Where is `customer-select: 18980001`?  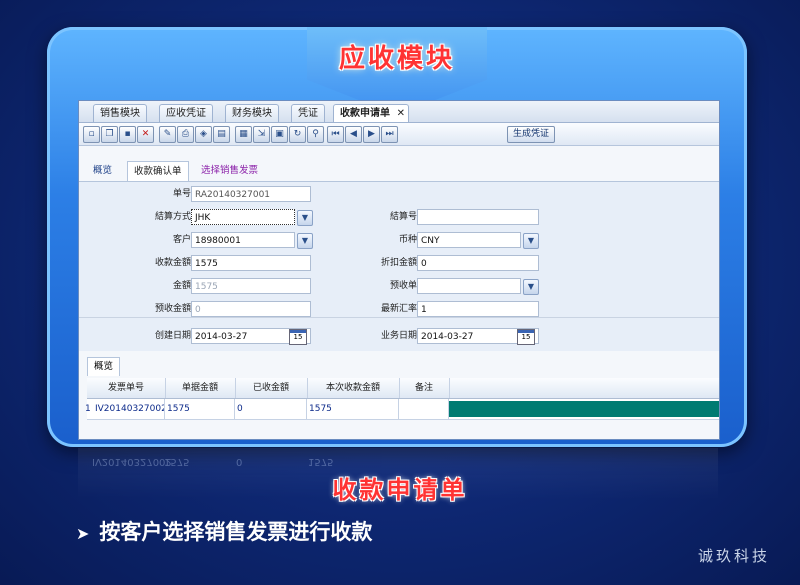
customer-select: 18980001 is located at coordinates (243, 240).